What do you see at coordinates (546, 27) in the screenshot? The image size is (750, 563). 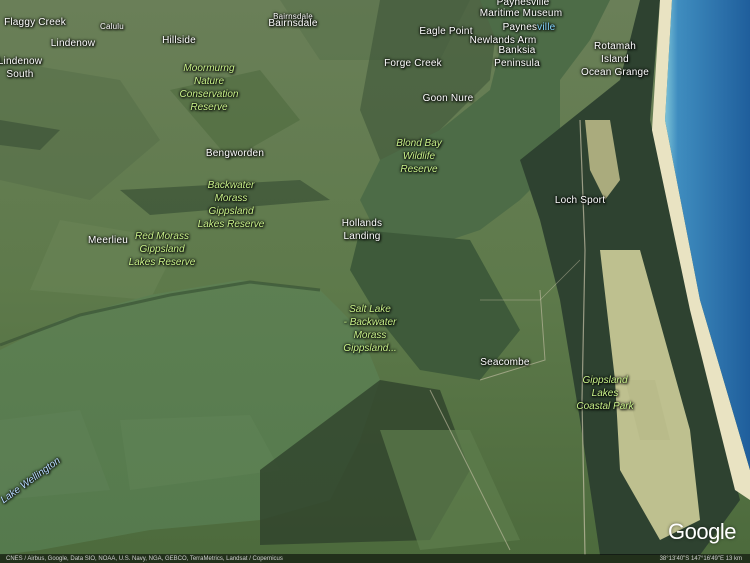 I see `paynesville-suffix: ville` at bounding box center [546, 27].